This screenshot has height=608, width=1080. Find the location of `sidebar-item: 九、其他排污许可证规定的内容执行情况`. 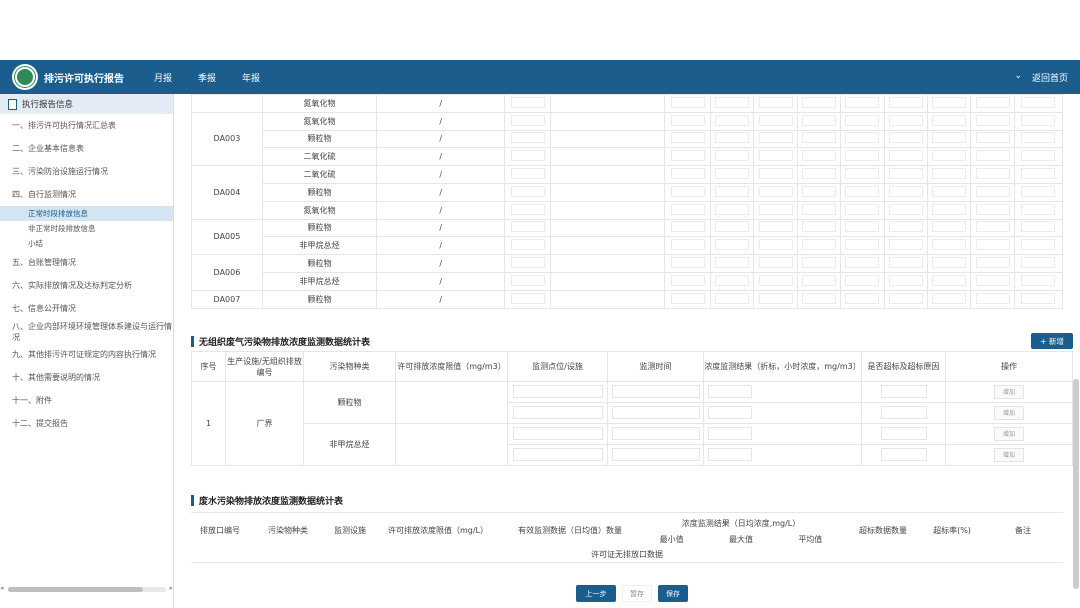

sidebar-item: 九、其他排污许可证规定的内容执行情况 is located at coordinates (86, 354).